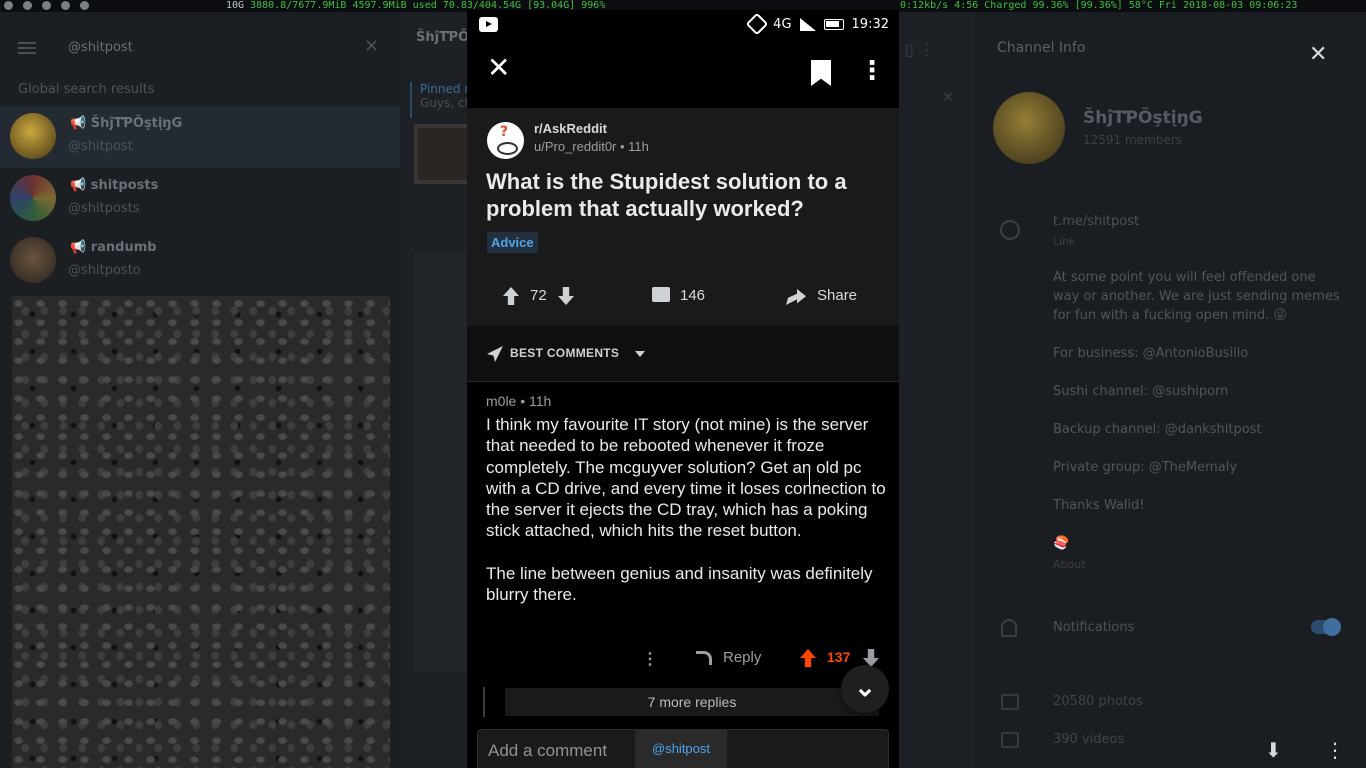 The width and height of the screenshot is (1366, 768). What do you see at coordinates (683, 25) in the screenshot?
I see `phone-status-bar: 4G 19:32` at bounding box center [683, 25].